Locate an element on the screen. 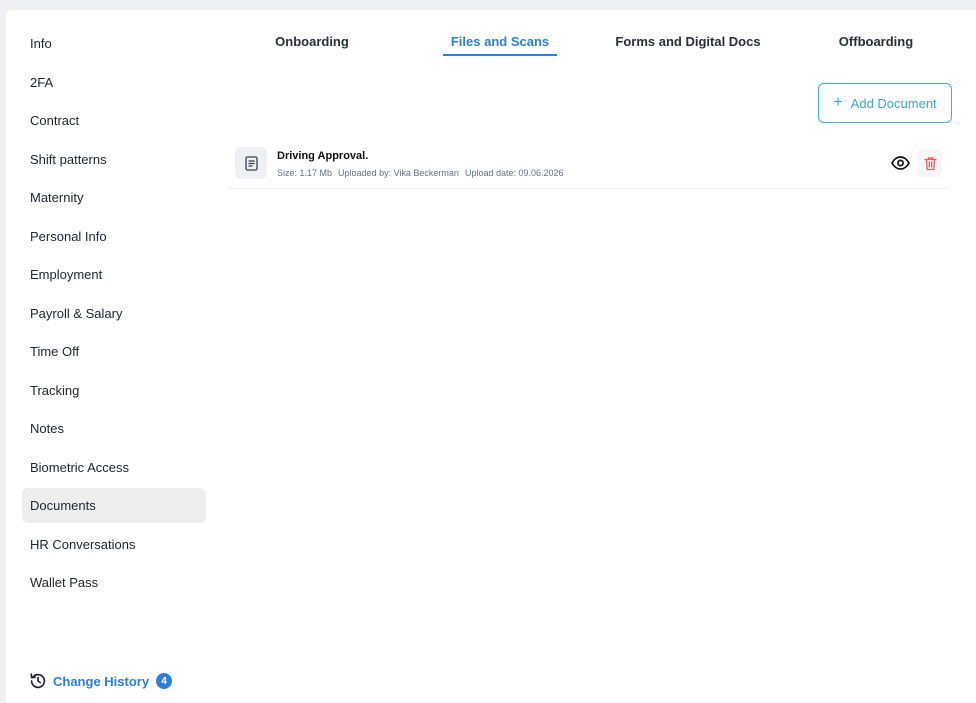  tab-forms-and-digital-docs: Forms and Digital Docs is located at coordinates (688, 44).